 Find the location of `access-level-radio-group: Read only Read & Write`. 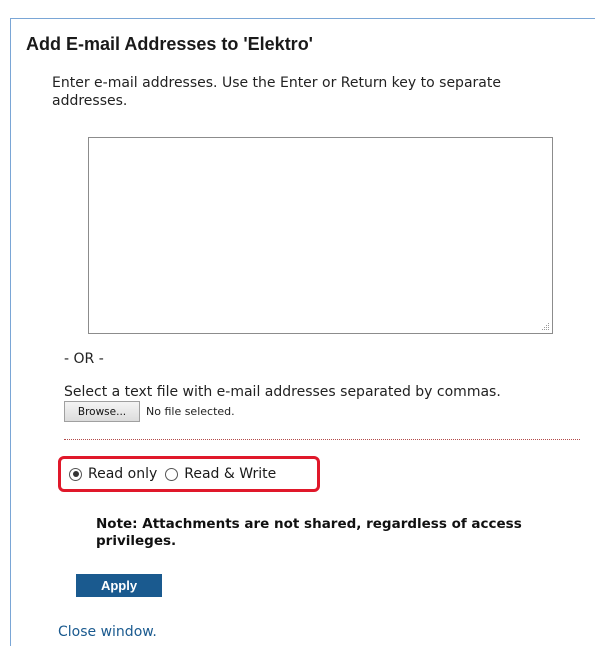

access-level-radio-group: Read only Read & Write is located at coordinates (189, 474).